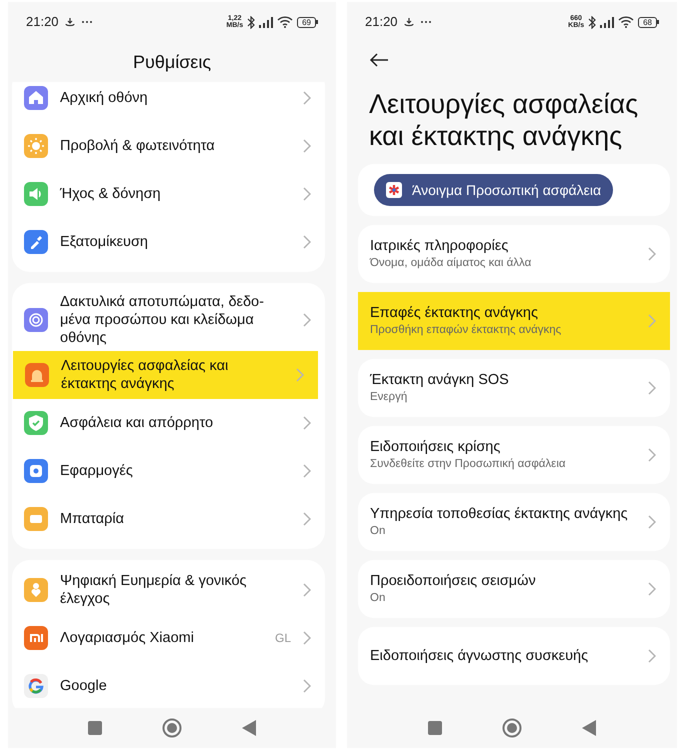 The width and height of the screenshot is (683, 750). Describe the element at coordinates (36, 519) in the screenshot. I see `battery-icon` at that location.